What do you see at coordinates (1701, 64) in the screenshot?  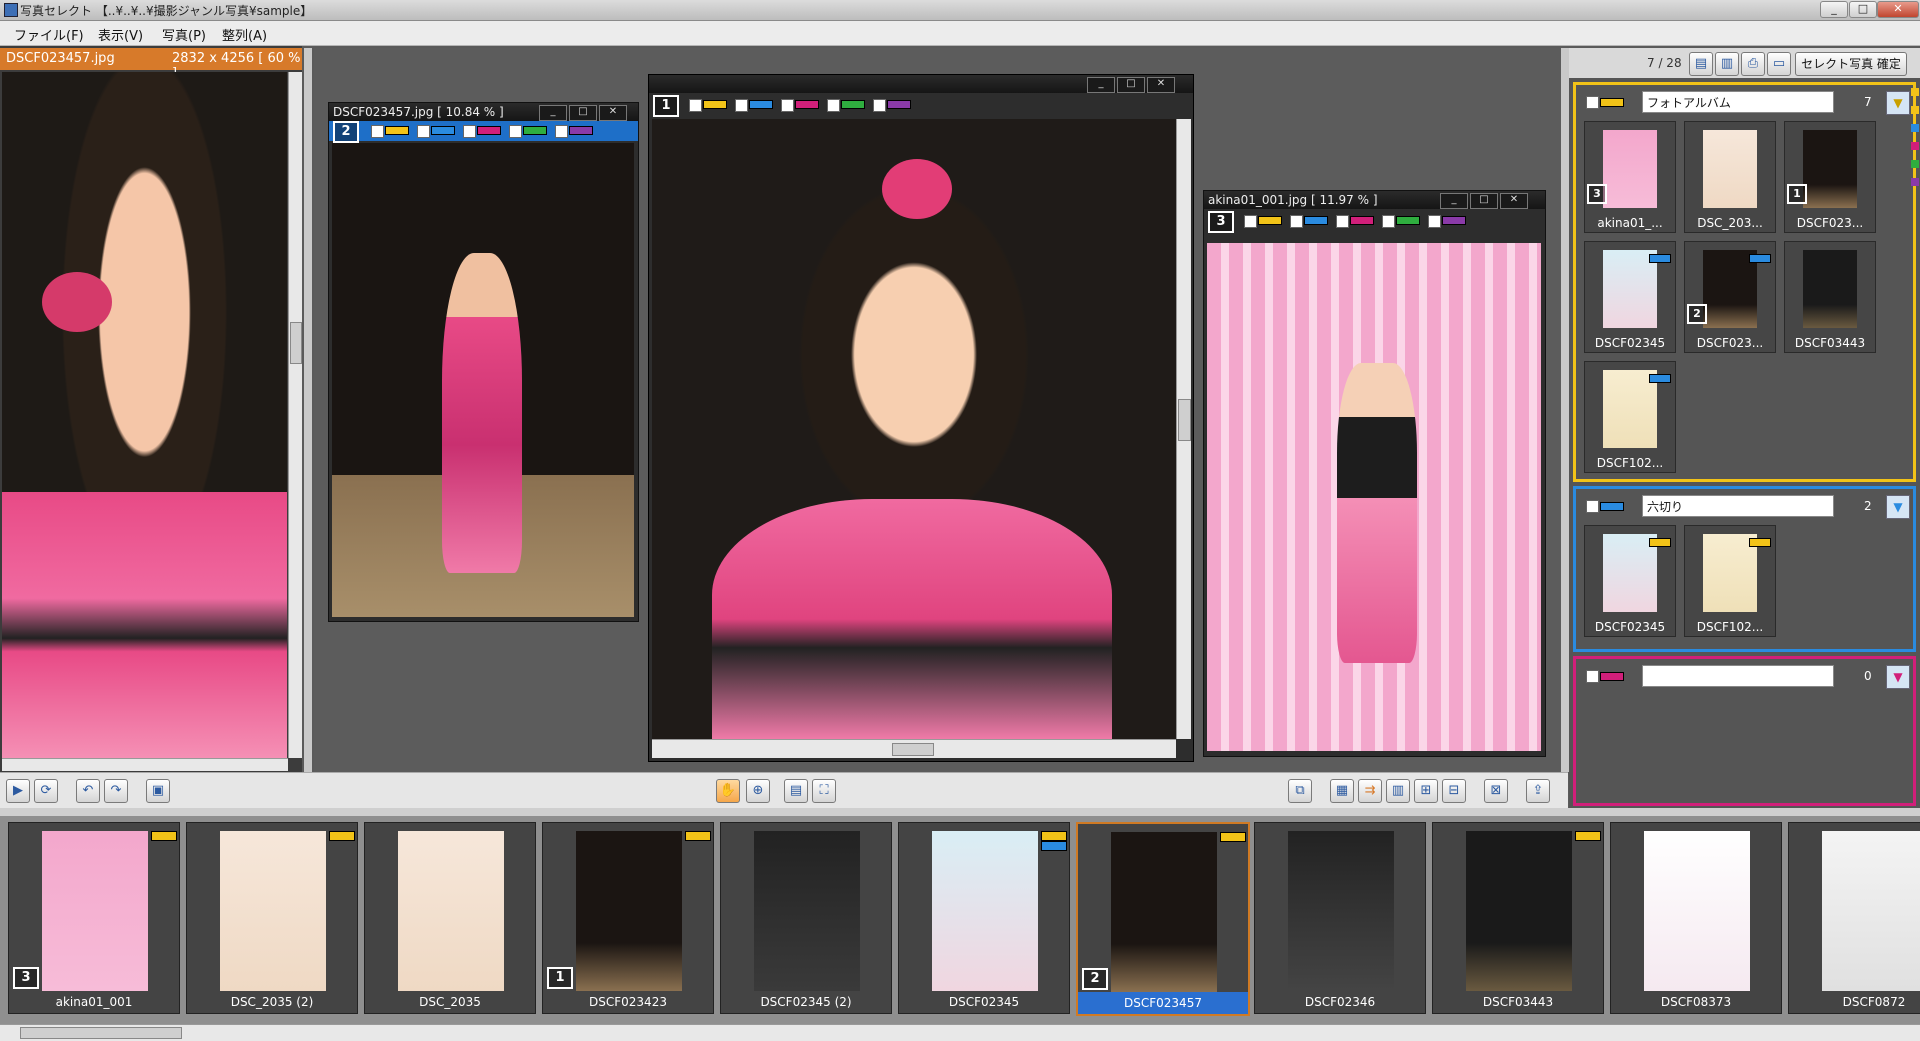 I see `stack-icon: ▤` at bounding box center [1701, 64].